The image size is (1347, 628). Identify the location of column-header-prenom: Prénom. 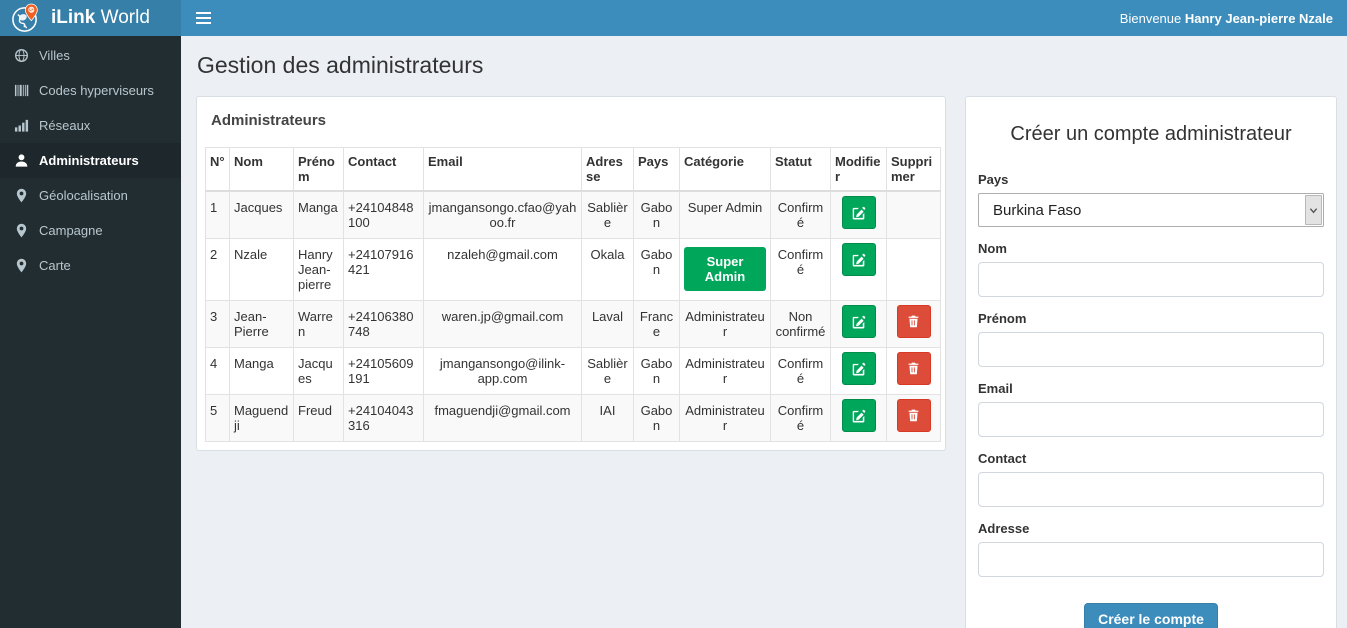
(318, 169).